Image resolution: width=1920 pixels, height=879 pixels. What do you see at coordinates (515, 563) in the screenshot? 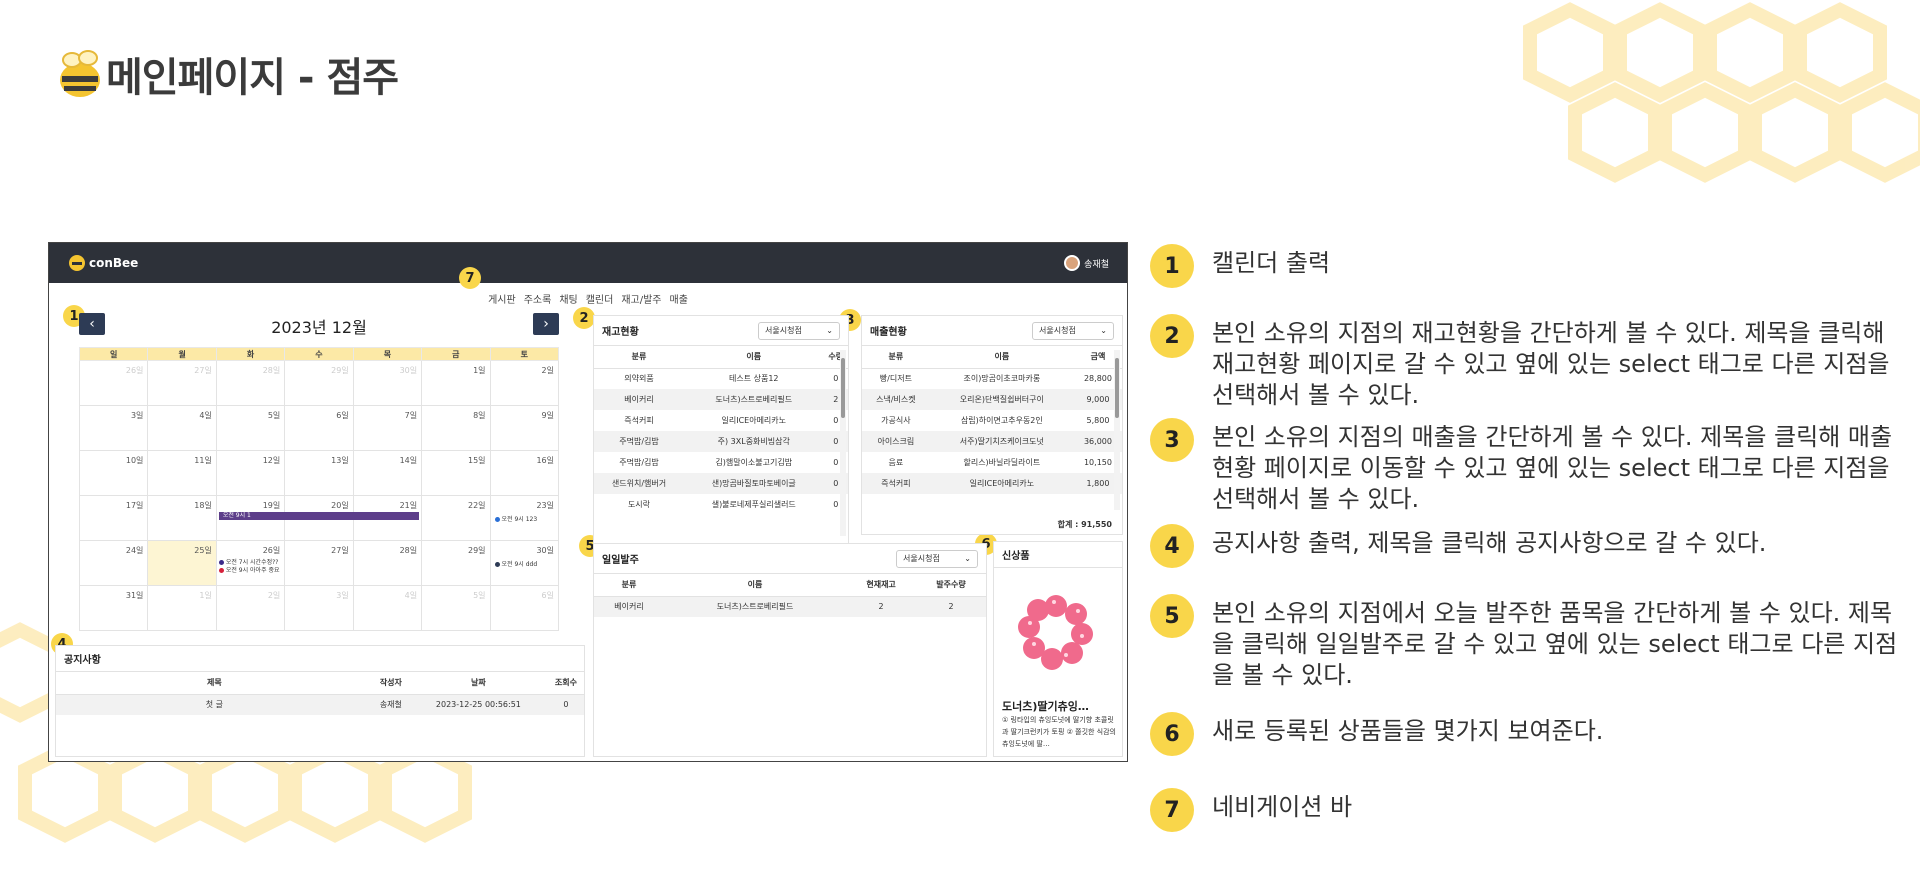
I see `calendar-event: 오전 9시 ddd` at bounding box center [515, 563].